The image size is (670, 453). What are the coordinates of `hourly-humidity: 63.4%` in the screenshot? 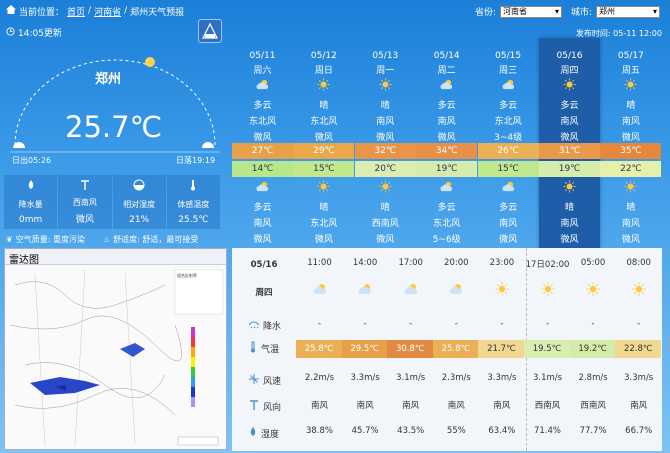 It's located at (502, 431).